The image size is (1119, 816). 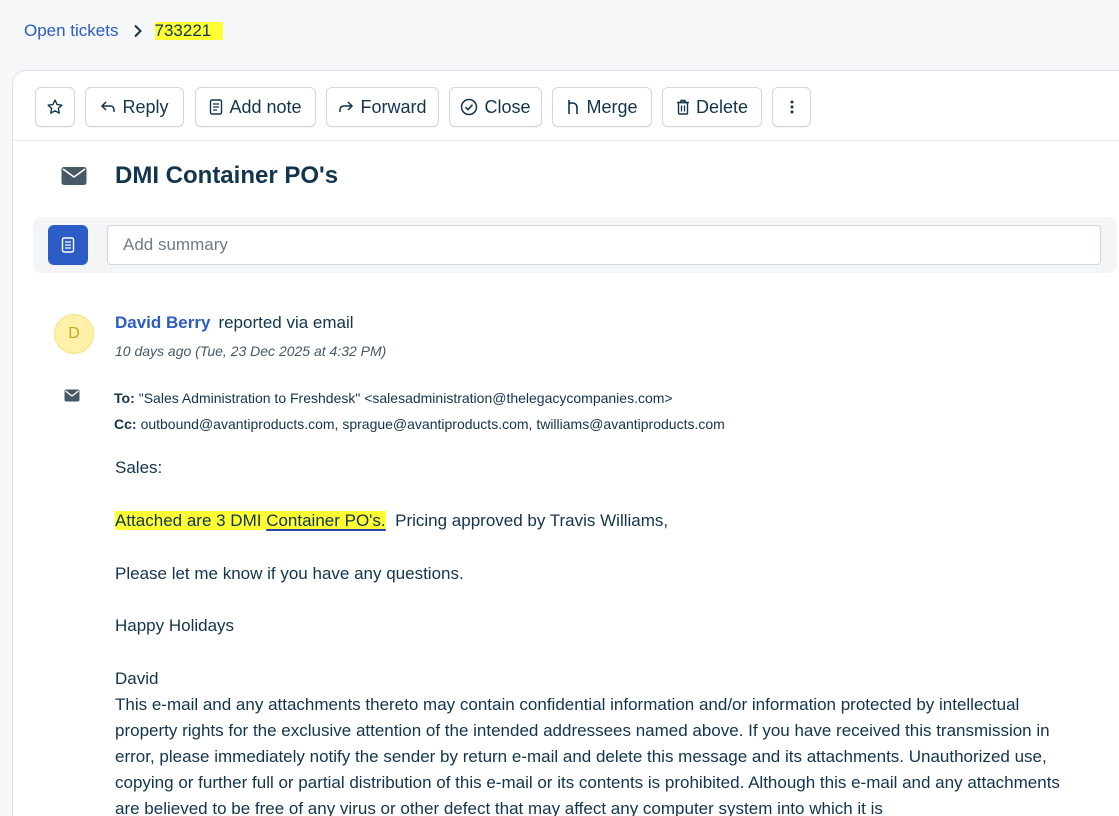 I want to click on delete-button-label: Delete, so click(x=722, y=106).